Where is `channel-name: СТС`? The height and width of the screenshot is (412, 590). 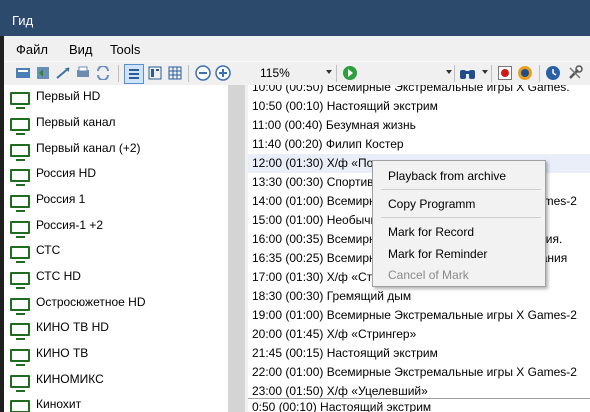
channel-name: СТС is located at coordinates (48, 250).